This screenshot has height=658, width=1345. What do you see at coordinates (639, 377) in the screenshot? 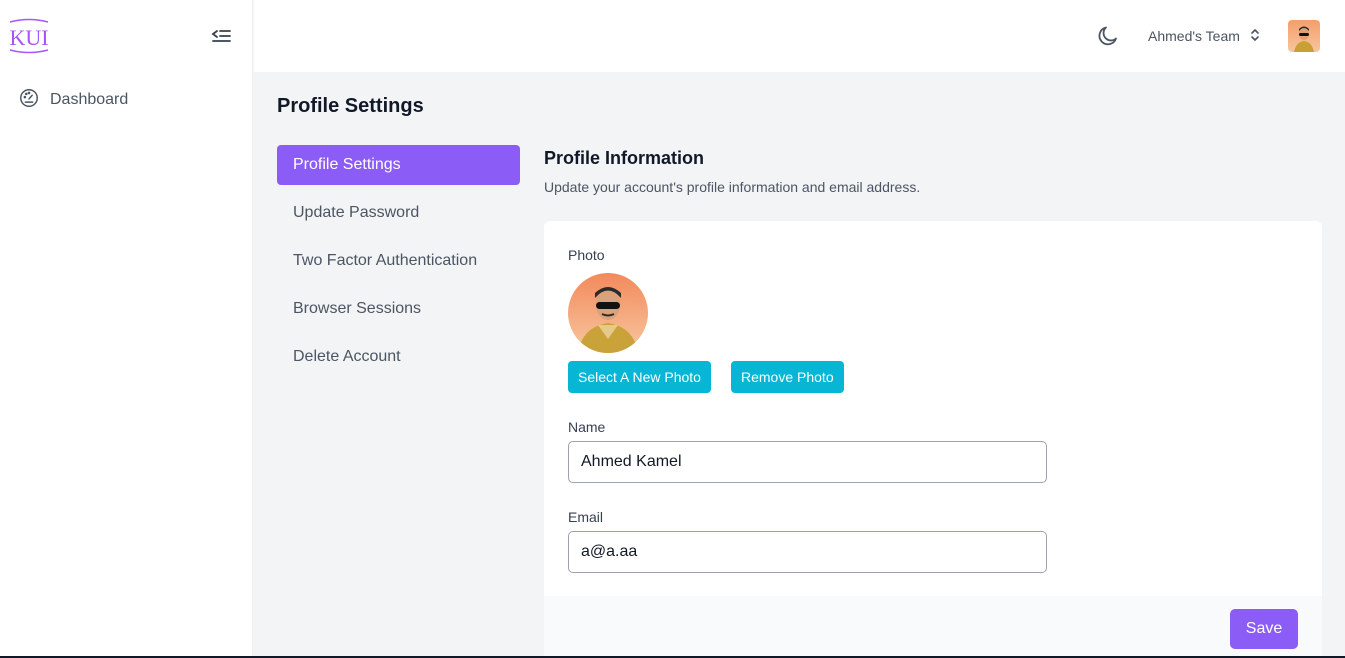
I see `select-new-photo-button: Select A New Photo` at bounding box center [639, 377].